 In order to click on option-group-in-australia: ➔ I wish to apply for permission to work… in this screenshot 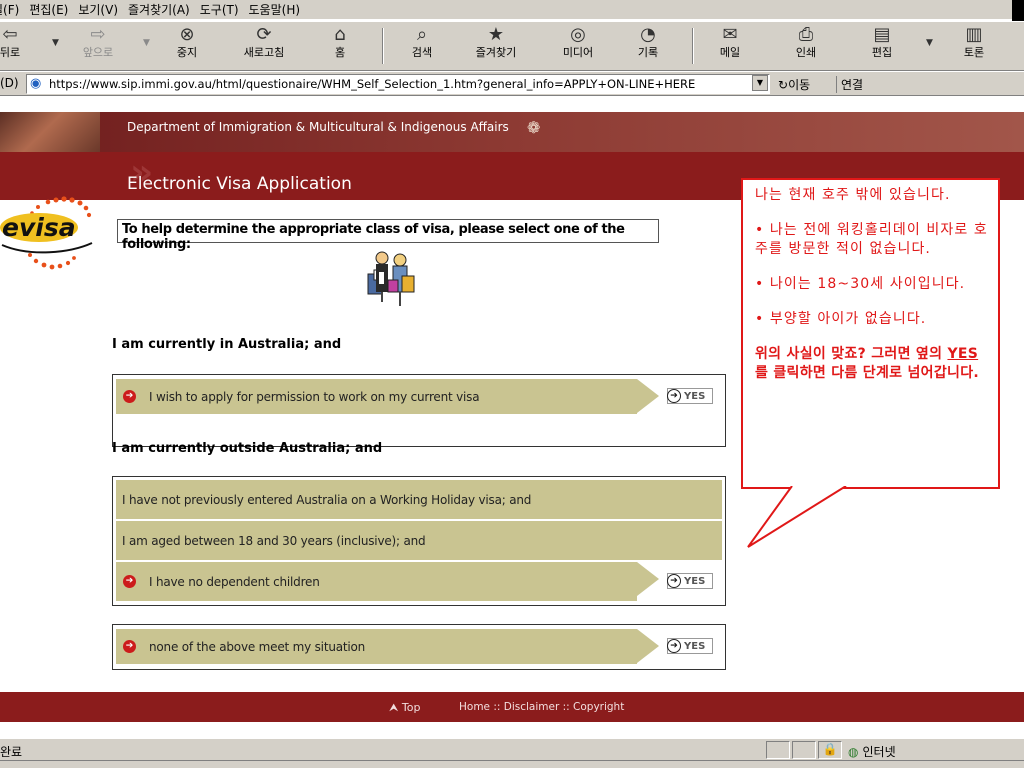, I will do `click(419, 410)`.